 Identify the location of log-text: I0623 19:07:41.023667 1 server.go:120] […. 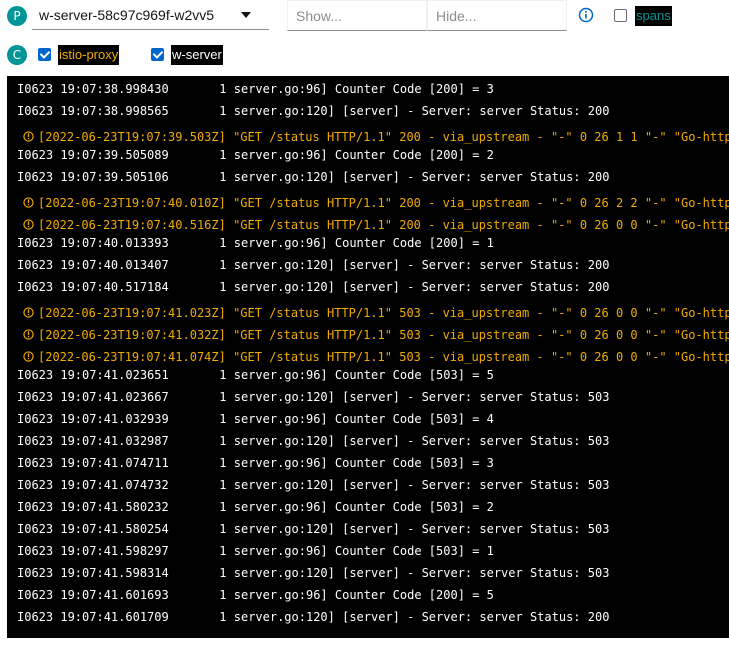
(313, 397).